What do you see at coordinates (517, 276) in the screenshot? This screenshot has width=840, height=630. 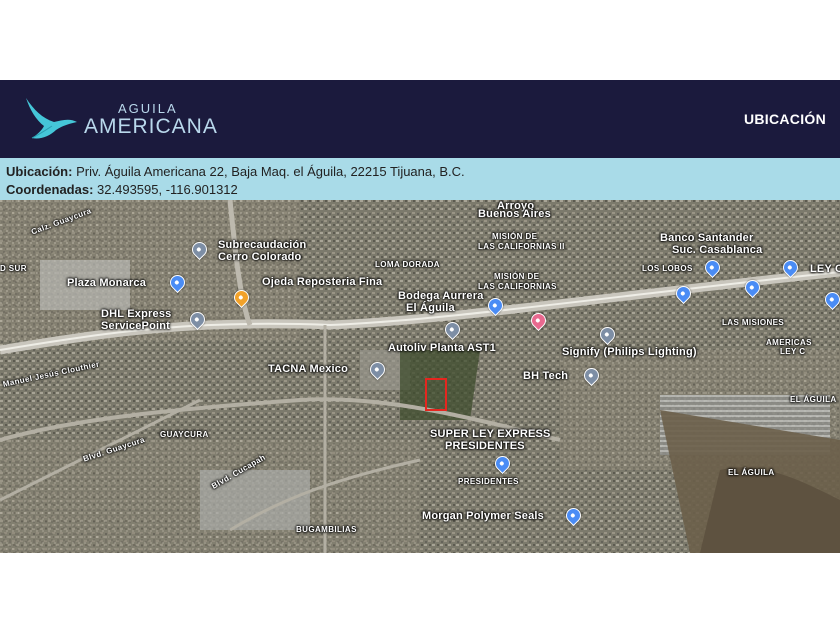 I see `map-label-mision-3: MISIÓN DE` at bounding box center [517, 276].